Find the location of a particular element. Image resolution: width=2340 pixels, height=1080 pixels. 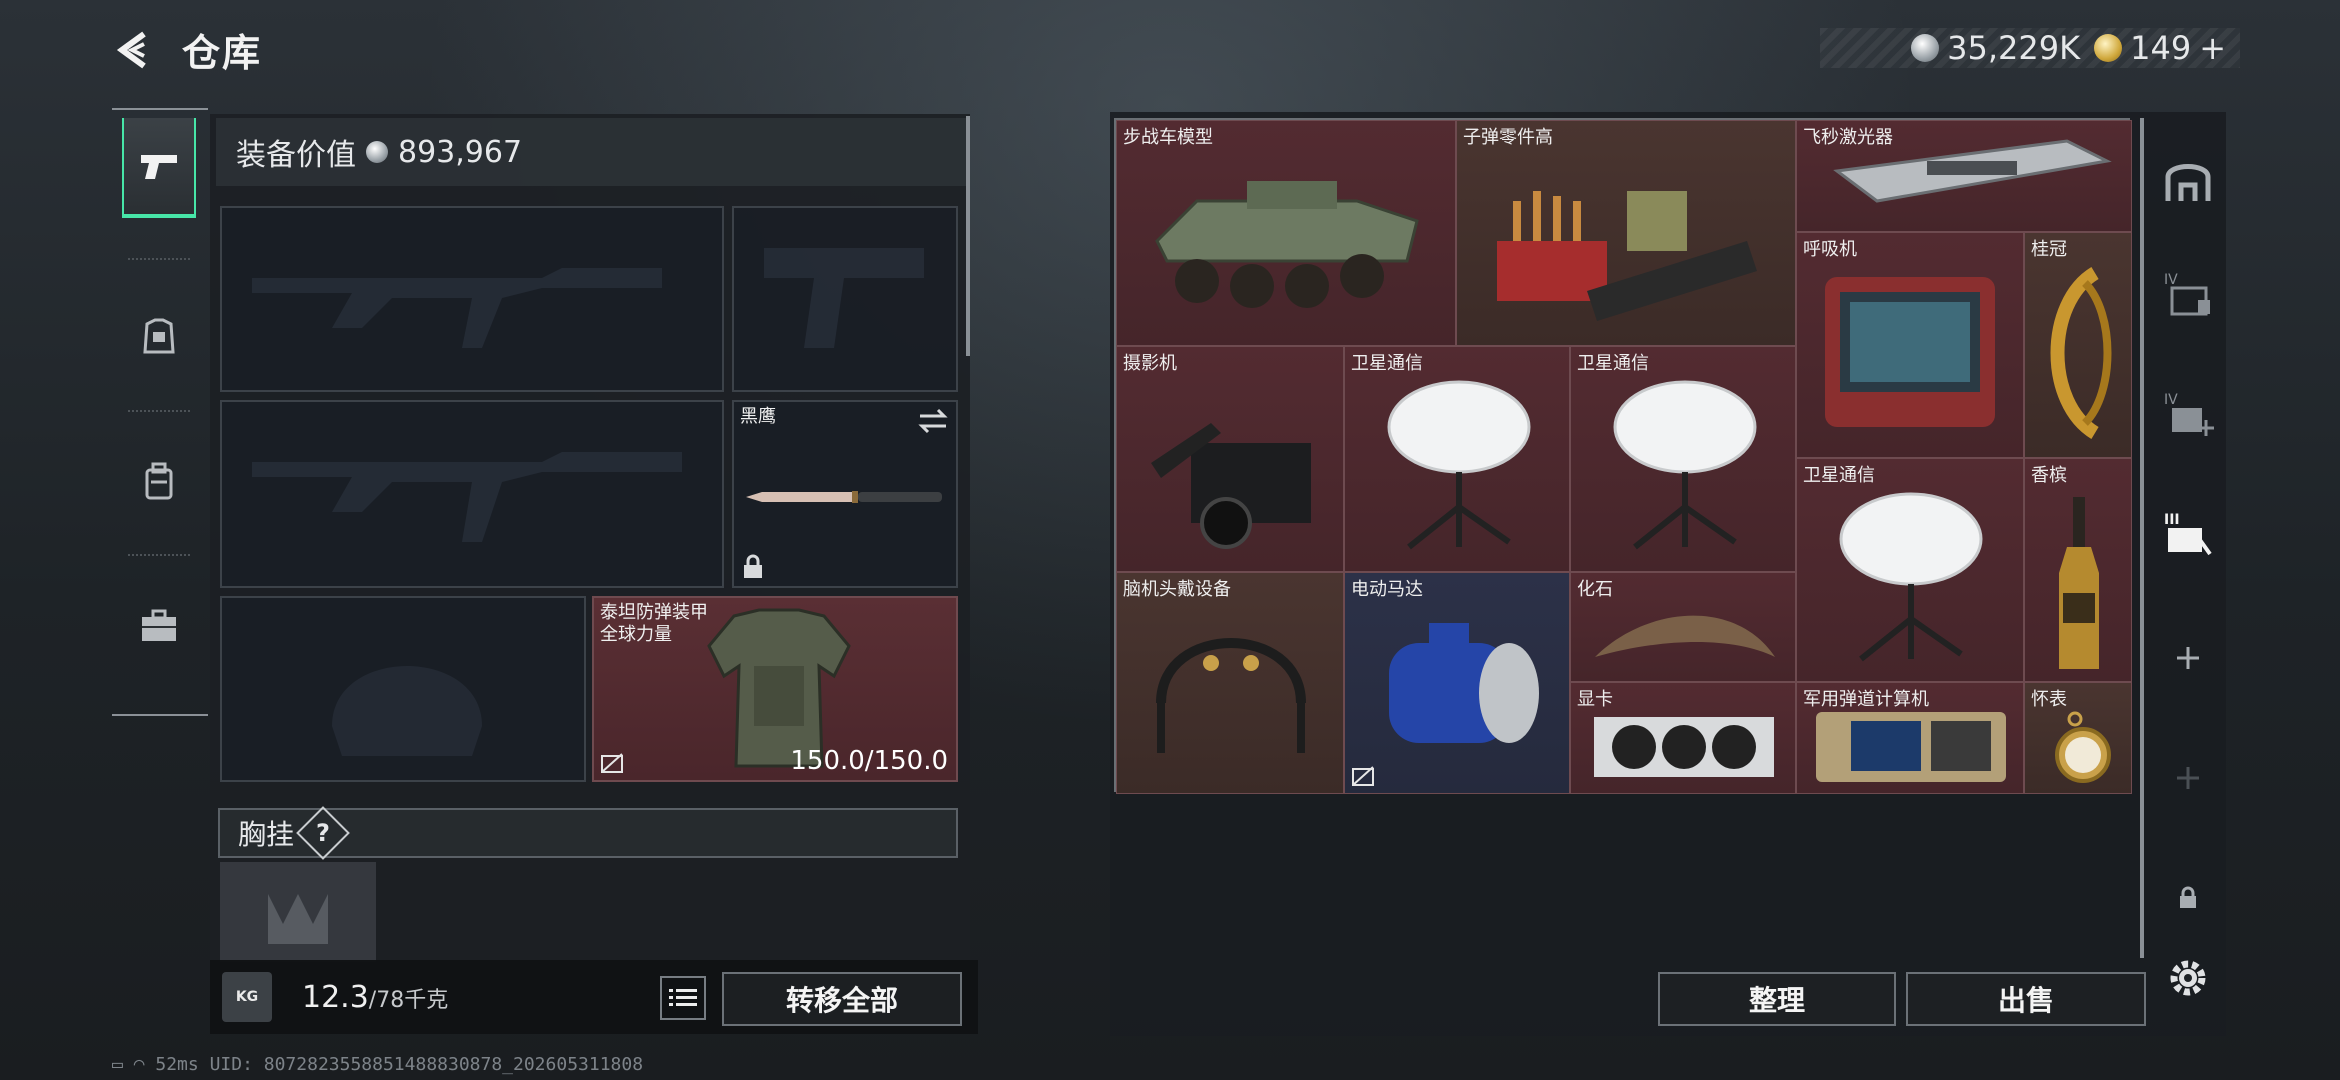

equipment-scrollbar is located at coordinates (968, 236).